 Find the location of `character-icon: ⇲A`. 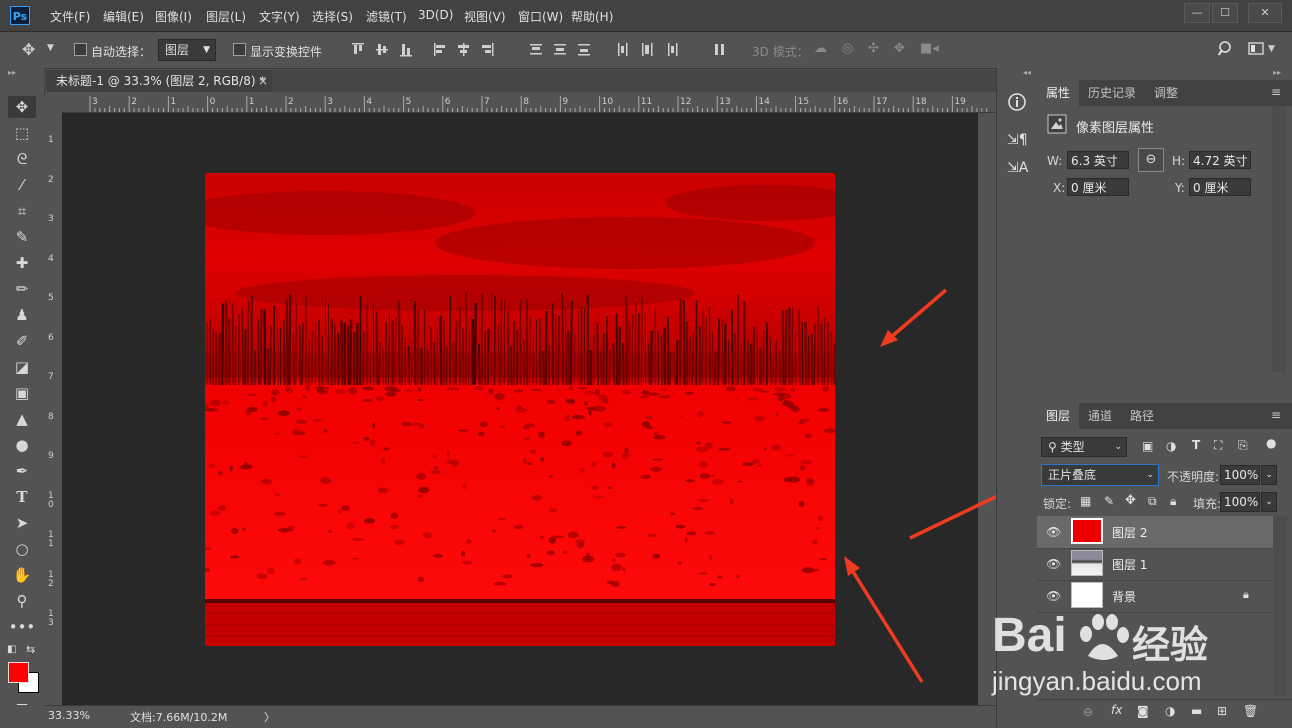

character-icon: ⇲A is located at coordinates (1017, 168).